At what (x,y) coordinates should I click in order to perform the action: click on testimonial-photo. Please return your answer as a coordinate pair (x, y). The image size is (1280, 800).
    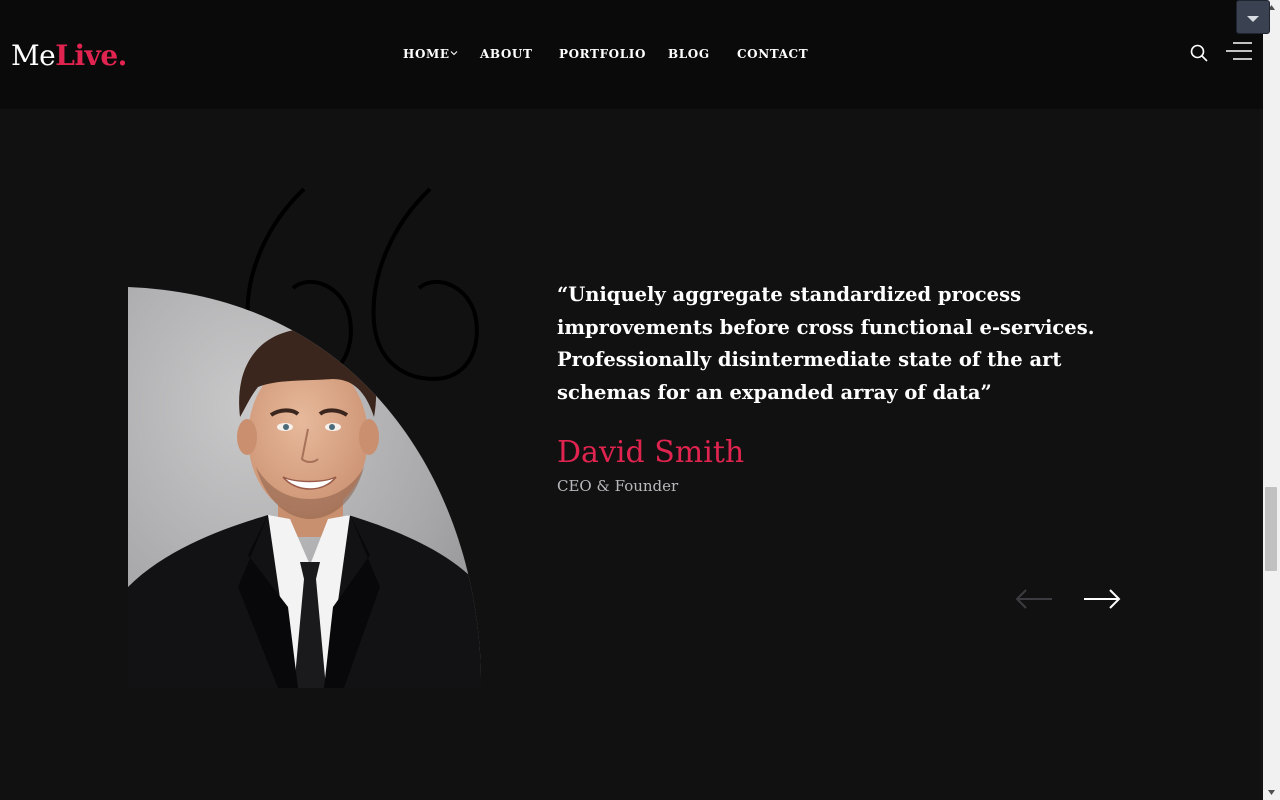
    Looking at the image, I should click on (304, 487).